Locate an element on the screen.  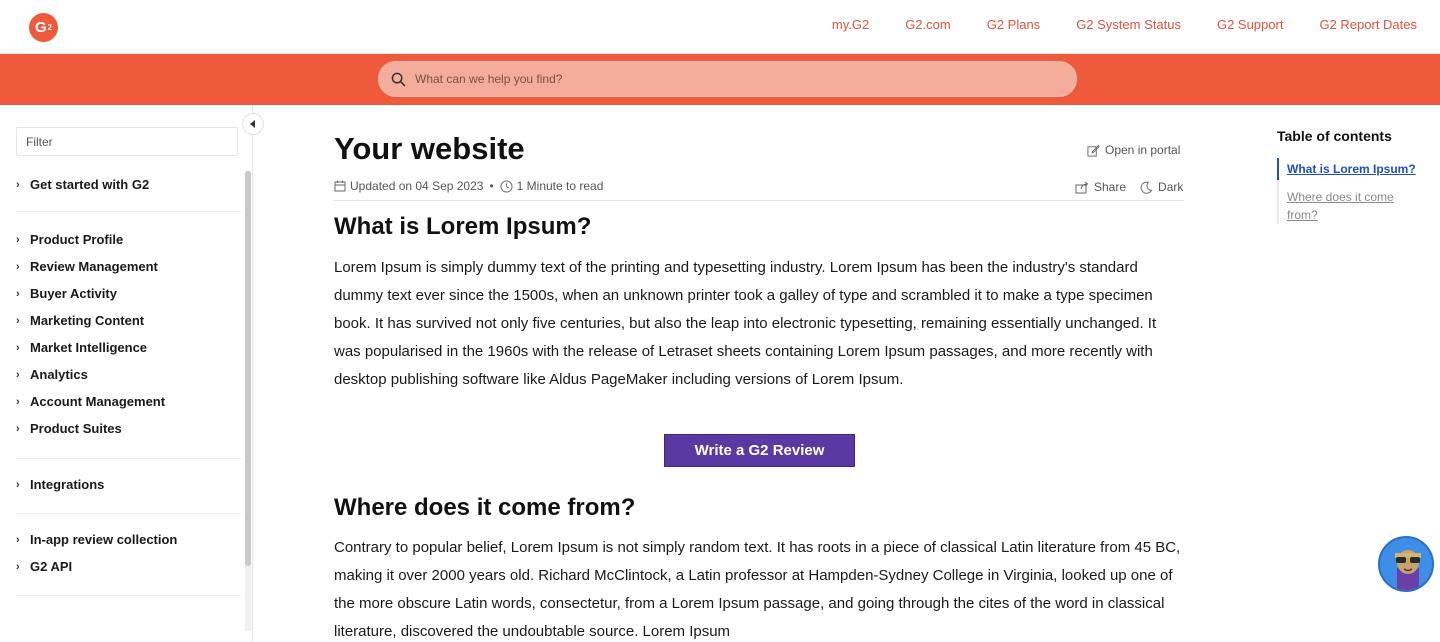
moon-icon is located at coordinates (1146, 187).